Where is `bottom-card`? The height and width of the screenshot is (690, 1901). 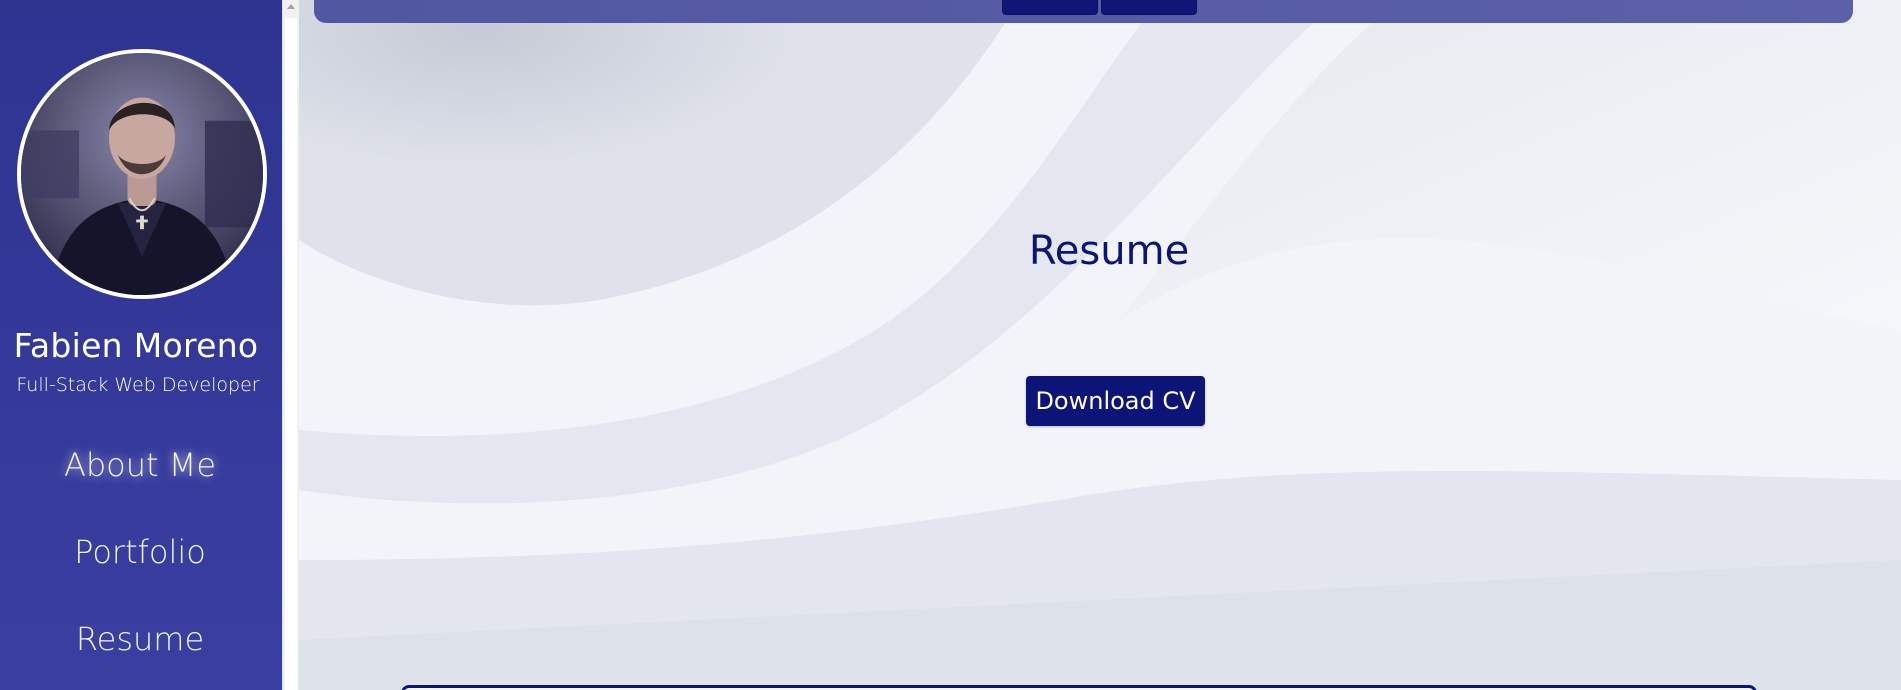
bottom-card is located at coordinates (1079, 687).